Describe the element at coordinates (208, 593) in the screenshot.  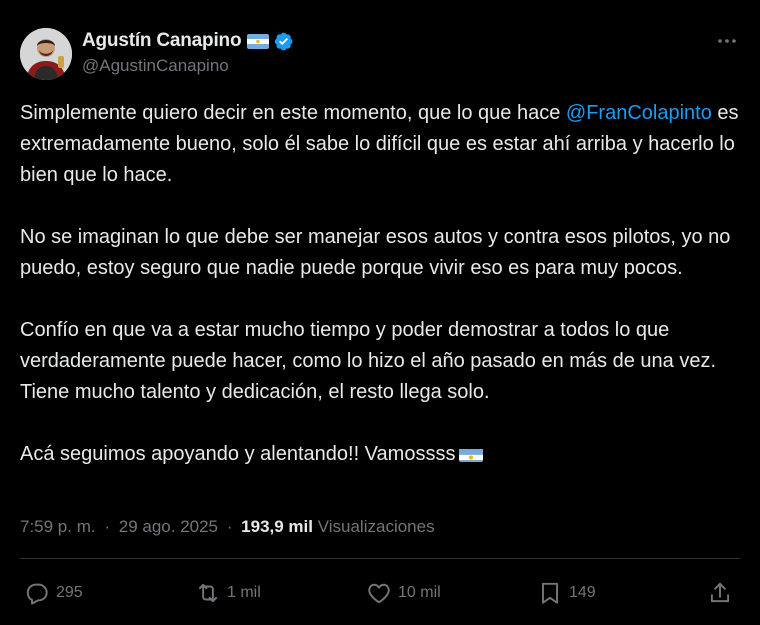
I see `repost-icon` at that location.